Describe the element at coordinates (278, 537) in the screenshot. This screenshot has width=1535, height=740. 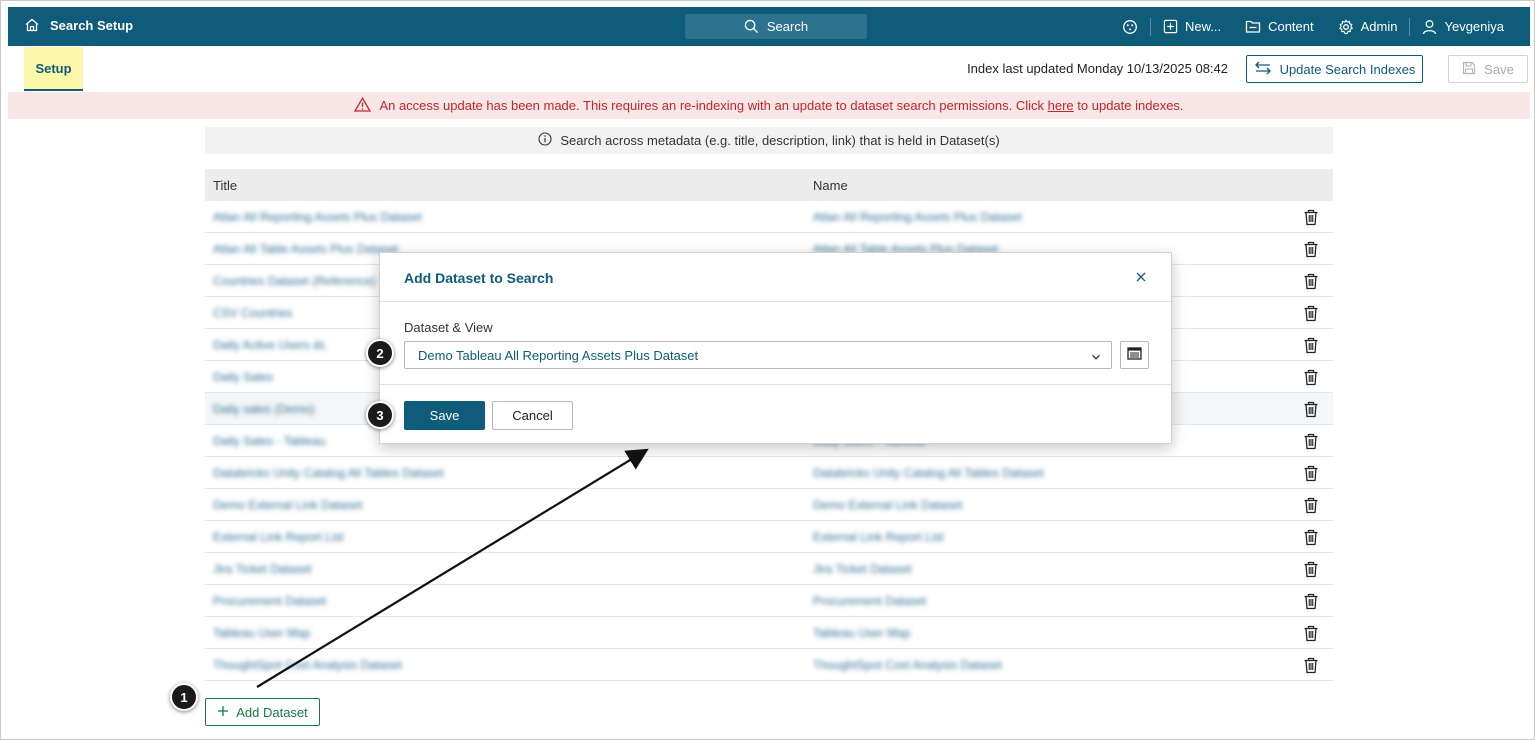
I see `row-title-link: External Link Report List` at that location.